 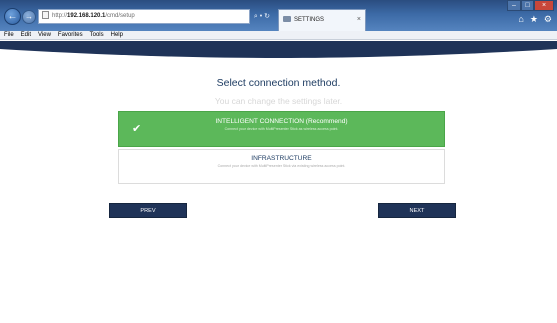 I want to click on maximize-button: □, so click(x=527, y=5).